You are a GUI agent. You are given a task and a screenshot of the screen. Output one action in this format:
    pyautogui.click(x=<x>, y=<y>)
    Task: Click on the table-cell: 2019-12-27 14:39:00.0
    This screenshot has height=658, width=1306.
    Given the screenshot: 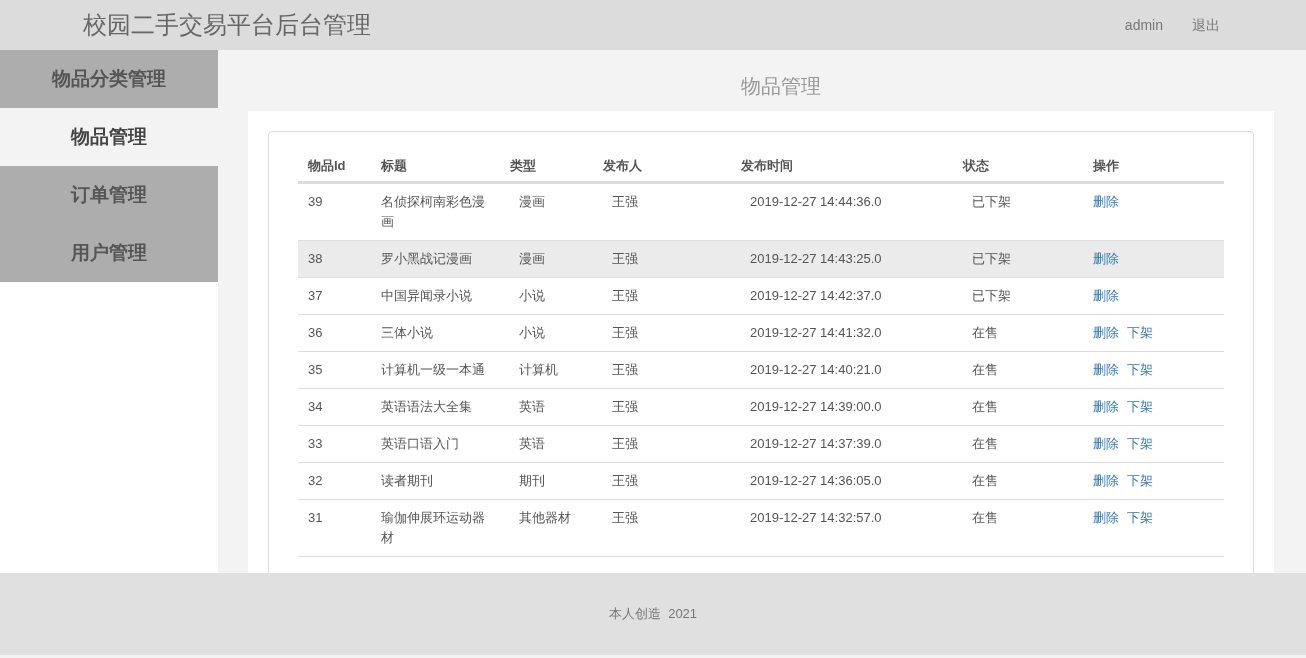 What is the action you would take?
    pyautogui.click(x=816, y=406)
    